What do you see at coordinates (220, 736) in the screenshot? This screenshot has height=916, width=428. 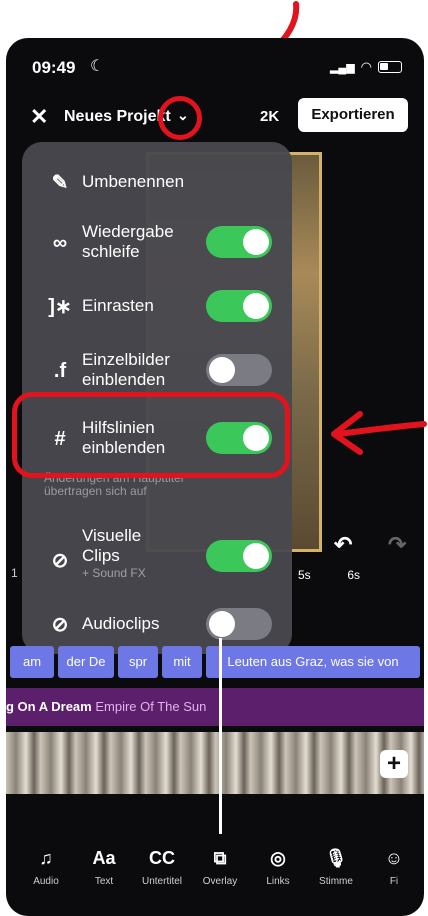 I see `playhead` at bounding box center [220, 736].